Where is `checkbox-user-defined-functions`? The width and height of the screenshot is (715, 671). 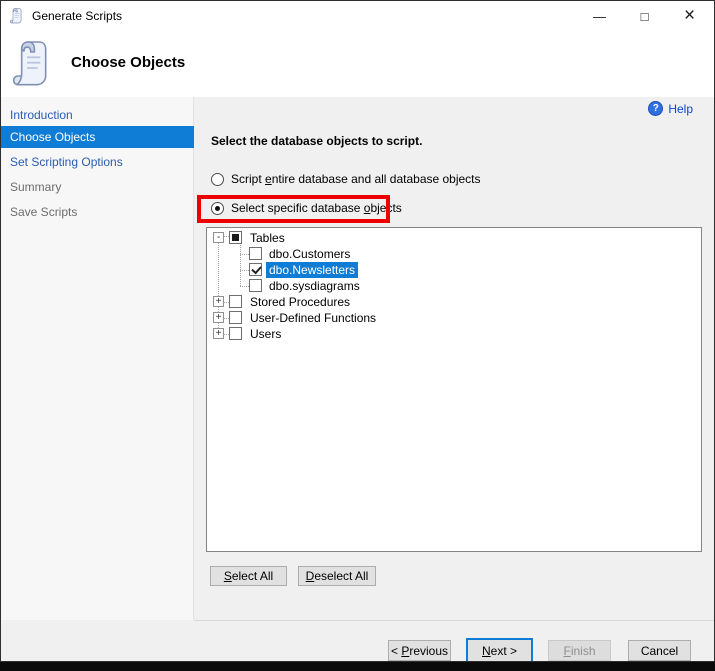
checkbox-user-defined-functions is located at coordinates (235, 317).